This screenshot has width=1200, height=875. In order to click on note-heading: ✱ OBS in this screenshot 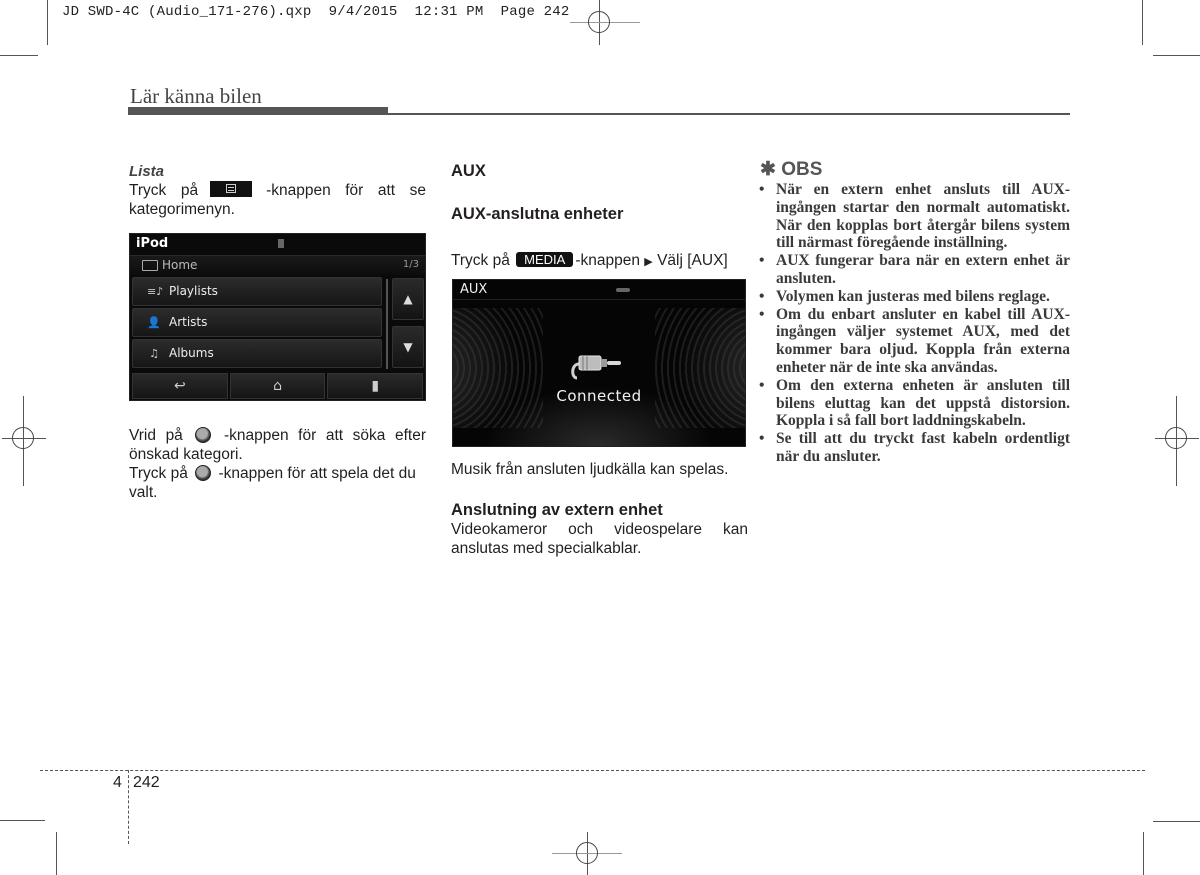, I will do `click(915, 169)`.